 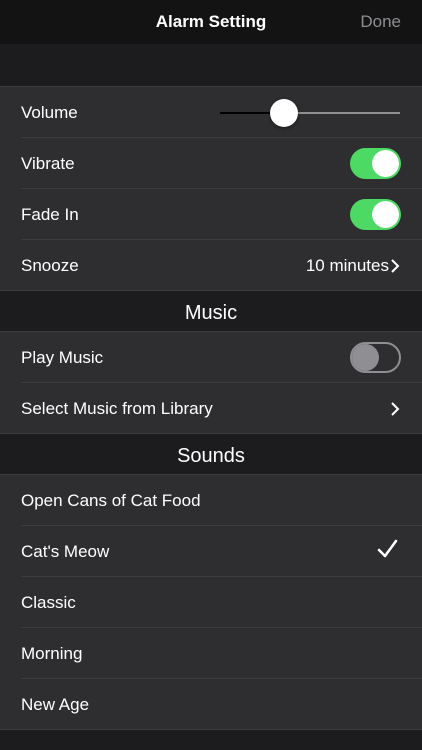 I want to click on vibrate-label: Vibrate, so click(x=48, y=163).